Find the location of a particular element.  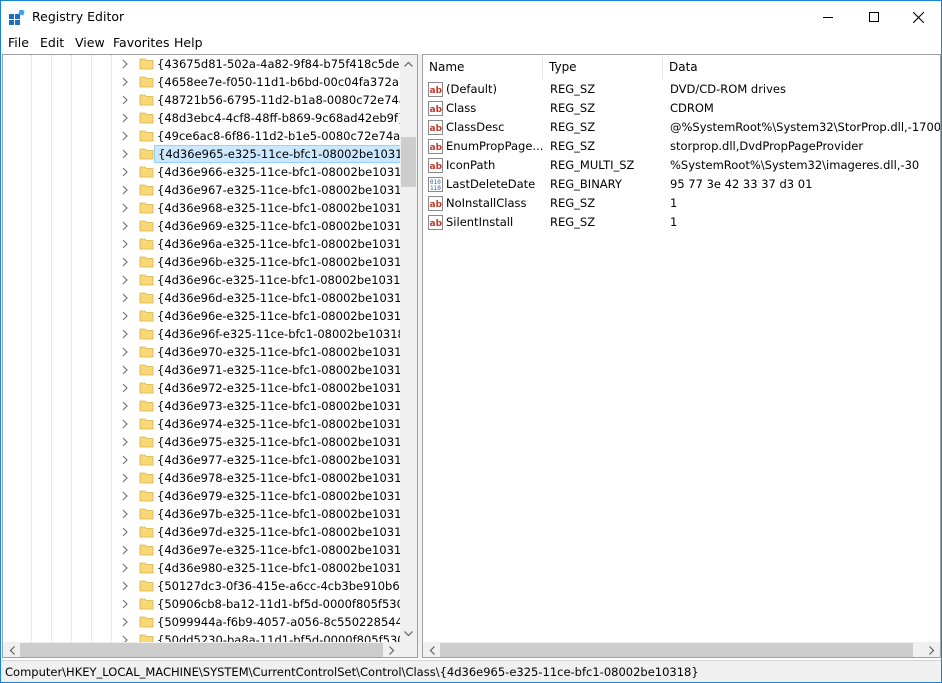

tree-item-label: {4d36e967-e325-11ce-bfc1-08002be10318} is located at coordinates (285, 190).